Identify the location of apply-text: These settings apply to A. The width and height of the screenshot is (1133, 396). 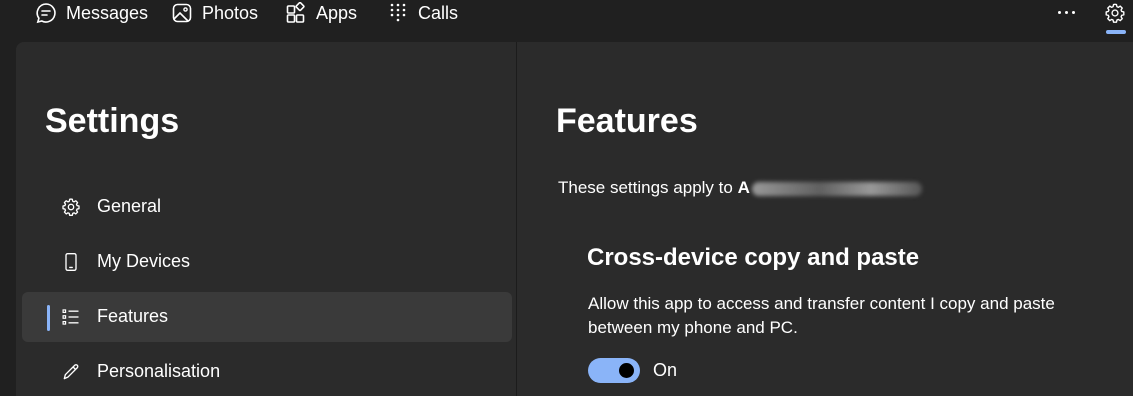
(740, 188).